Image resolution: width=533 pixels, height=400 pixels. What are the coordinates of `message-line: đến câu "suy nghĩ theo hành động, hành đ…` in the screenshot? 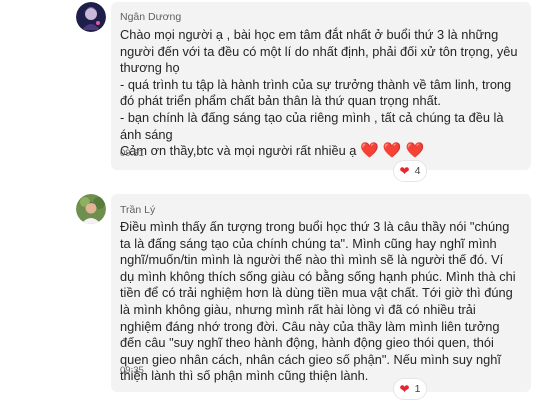 It's located at (307, 343).